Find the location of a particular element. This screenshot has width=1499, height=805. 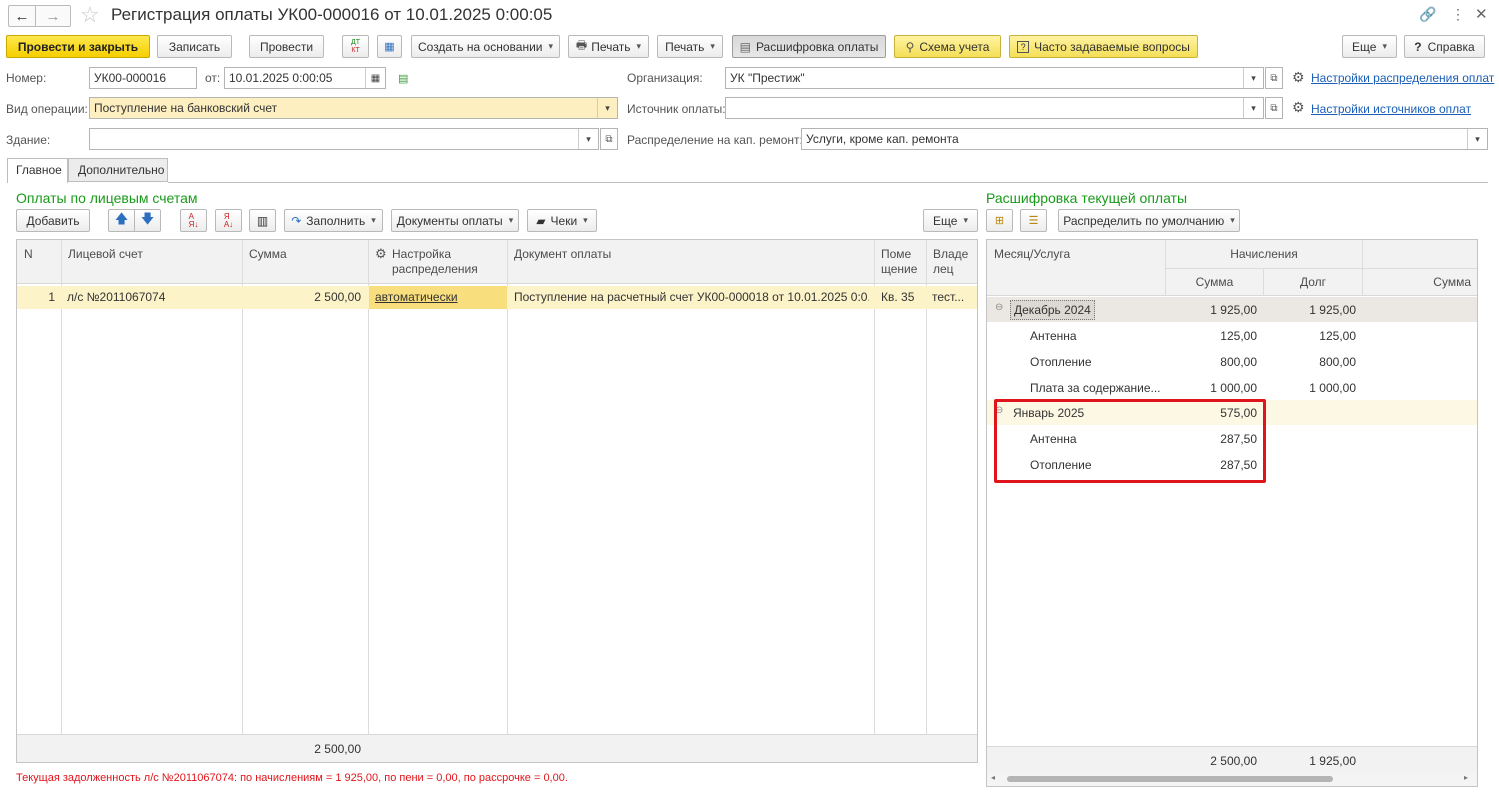

arrow-down-icon: 🡇 is located at coordinates (147, 218).